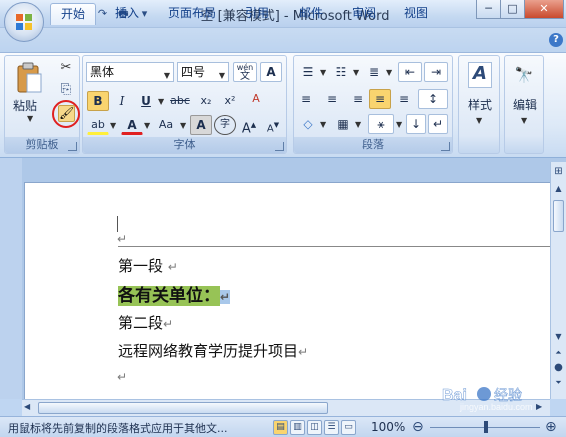  Describe the element at coordinates (222, 76) in the screenshot. I see `font-size-dropdown-icon: ▼` at that location.